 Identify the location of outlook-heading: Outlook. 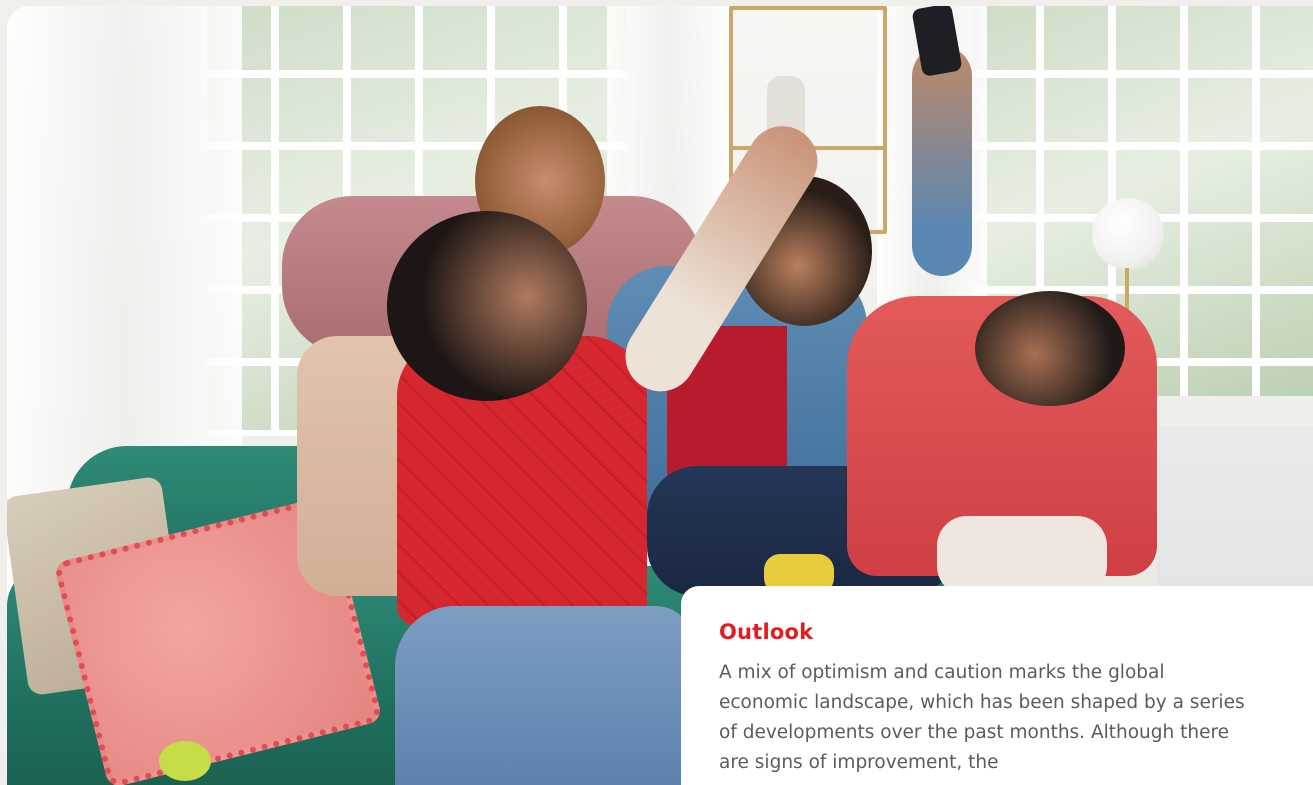
(766, 632).